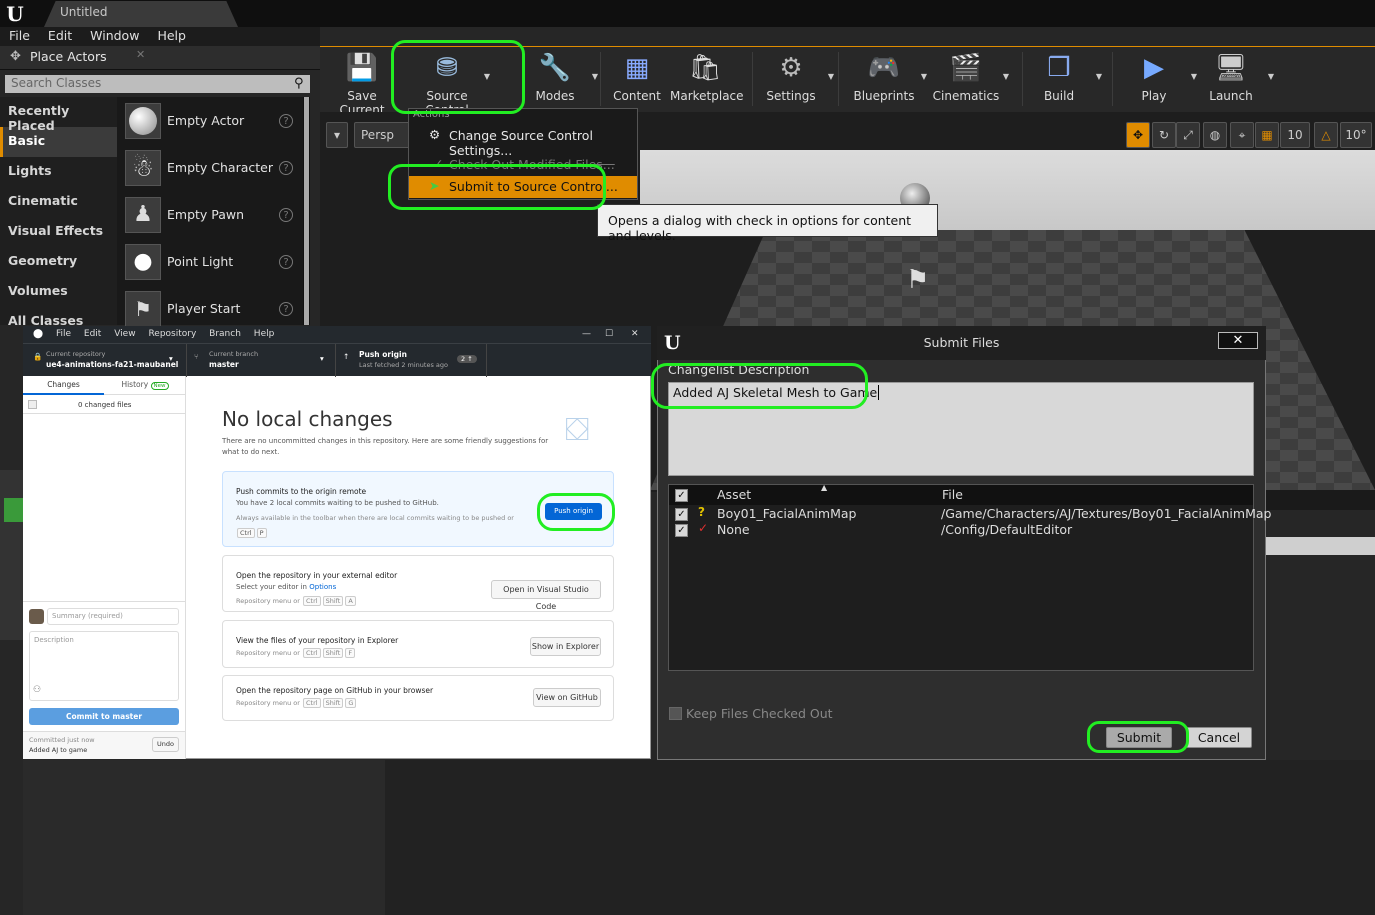 The image size is (1375, 915). I want to click on actor-list-scrollbar, so click(306, 211).